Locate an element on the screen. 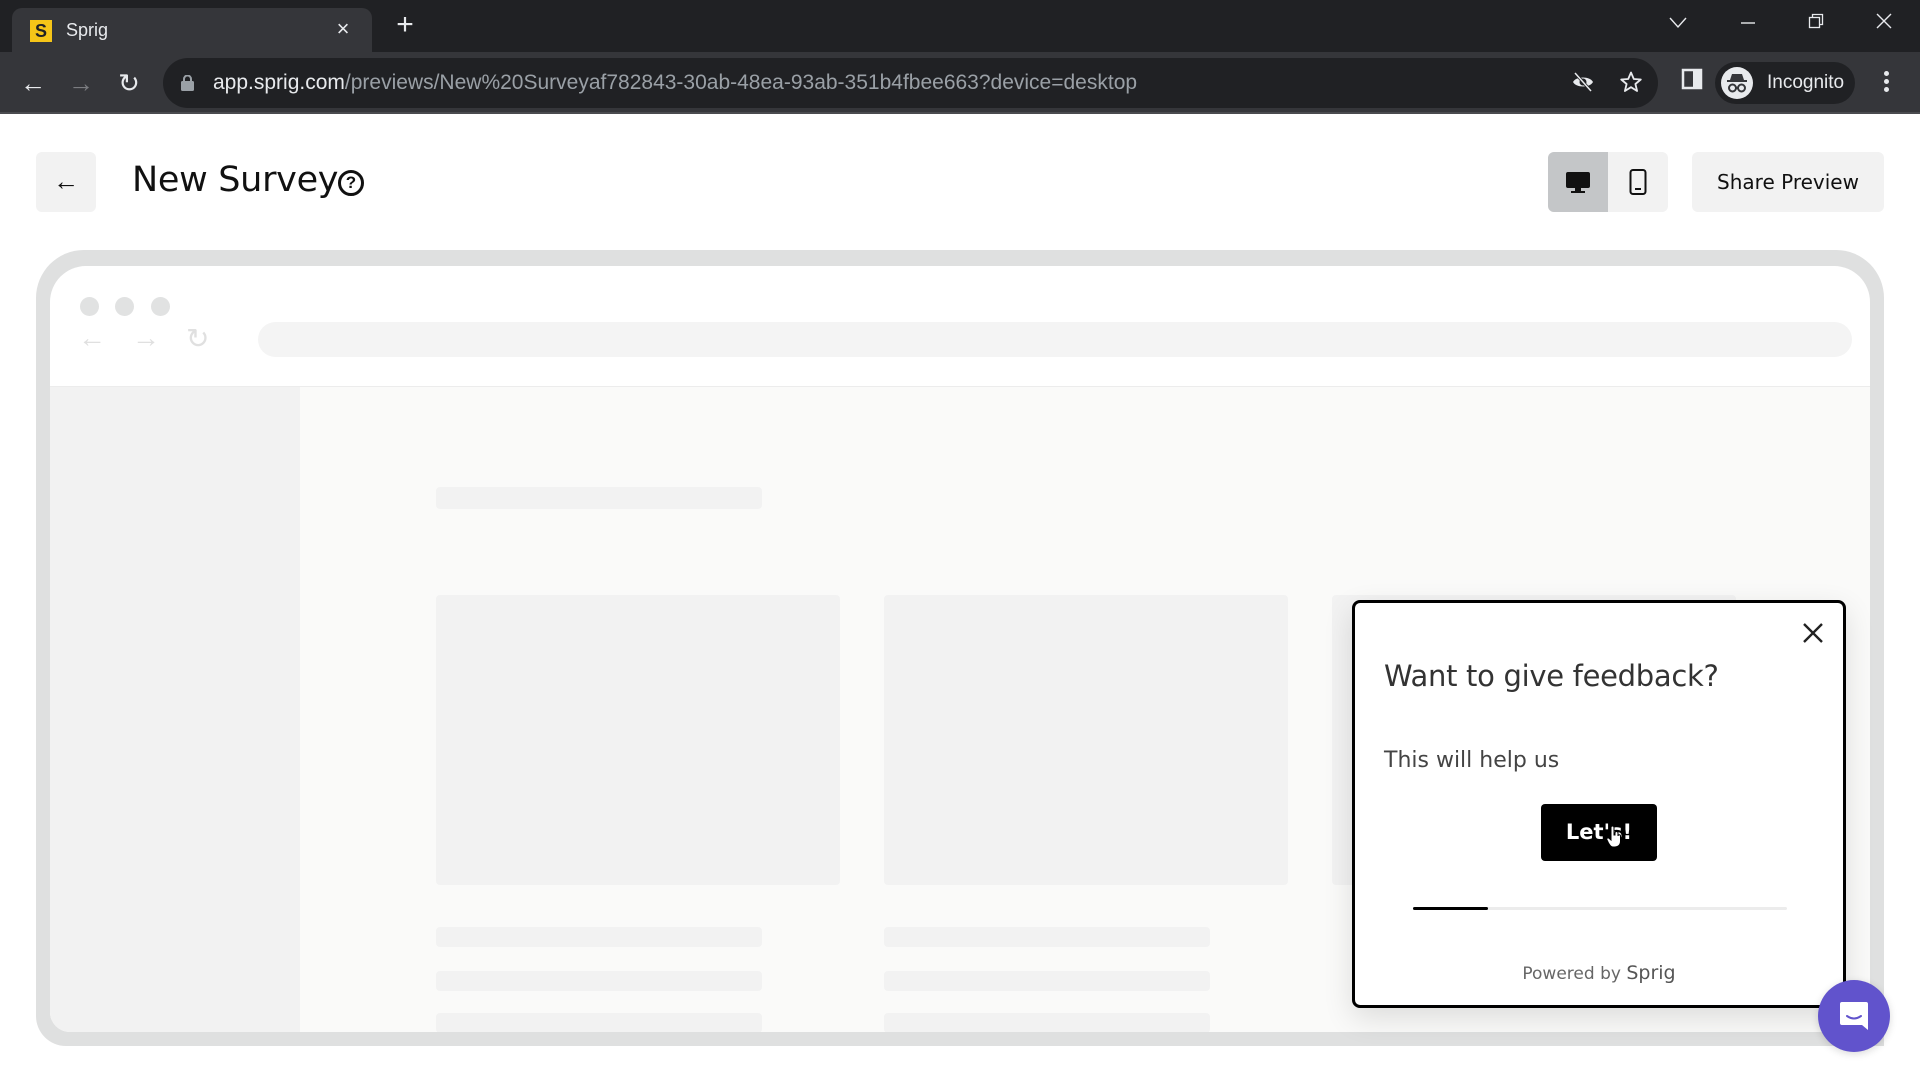 This screenshot has width=1920, height=1080. mock-address-bar is located at coordinates (1055, 339).